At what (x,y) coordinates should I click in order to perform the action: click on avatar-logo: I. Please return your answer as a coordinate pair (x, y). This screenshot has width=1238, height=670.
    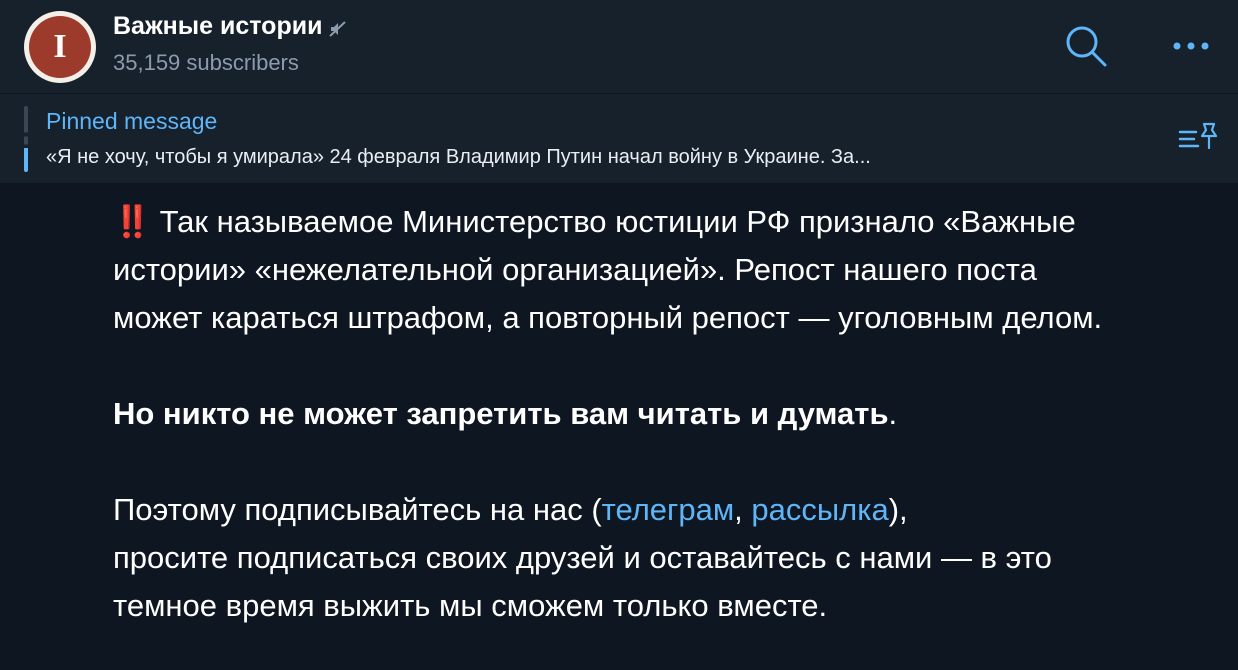
    Looking at the image, I should click on (60, 47).